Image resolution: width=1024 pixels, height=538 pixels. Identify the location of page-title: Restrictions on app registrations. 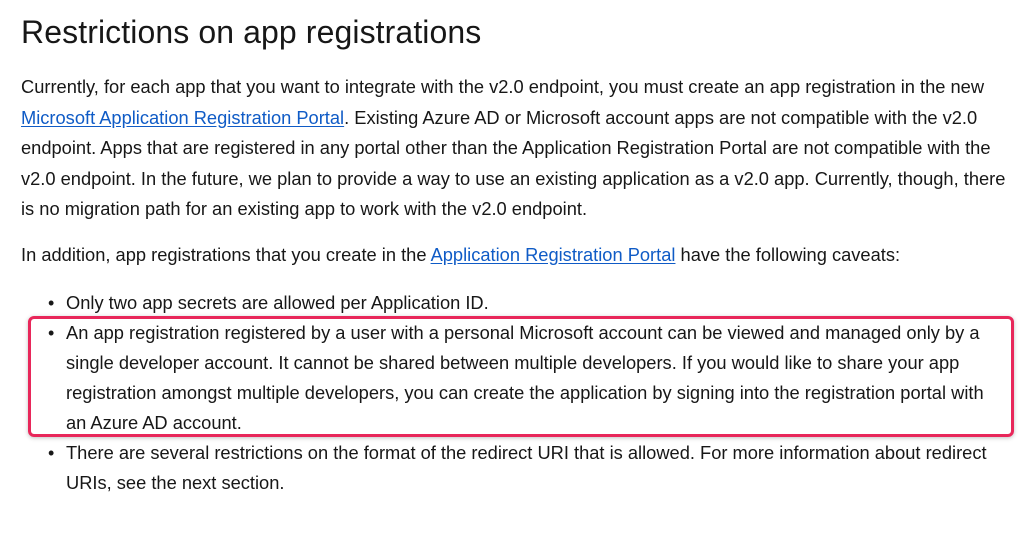
(251, 32).